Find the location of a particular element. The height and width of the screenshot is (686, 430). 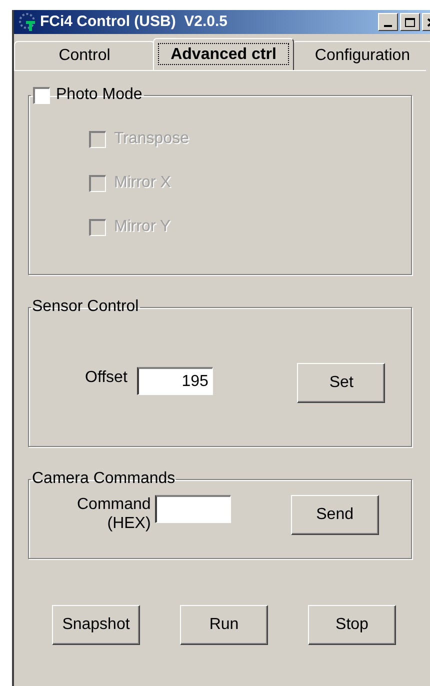

tab: Advanced ctrl is located at coordinates (223, 54).